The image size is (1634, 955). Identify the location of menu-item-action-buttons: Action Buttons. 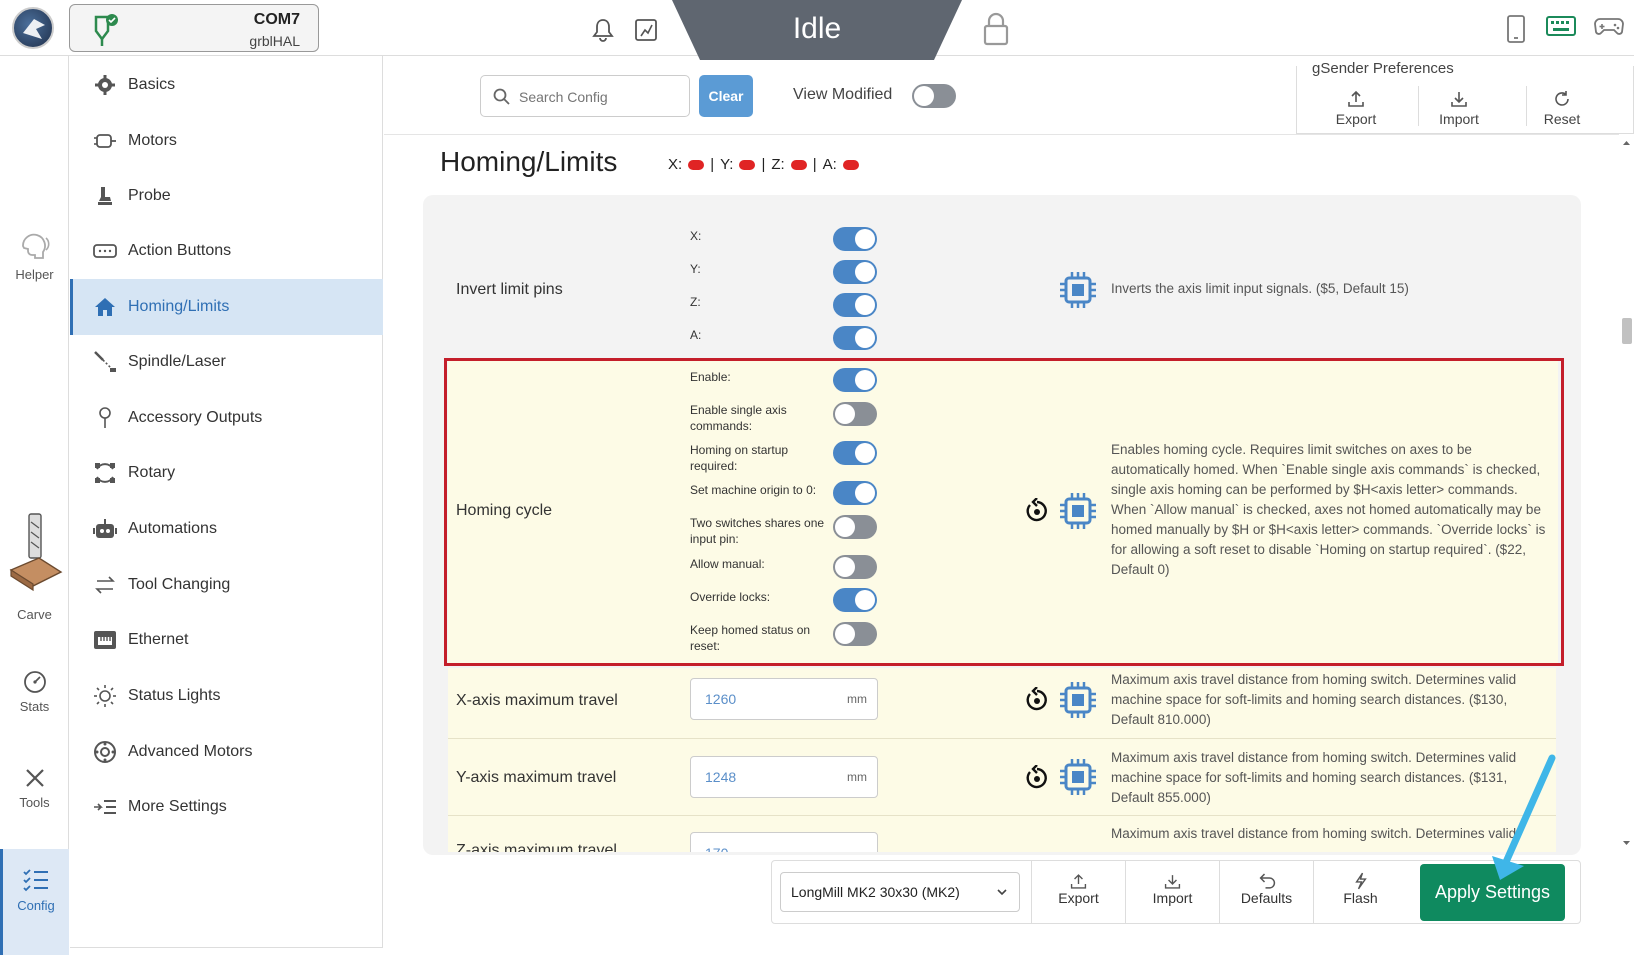
(226, 251).